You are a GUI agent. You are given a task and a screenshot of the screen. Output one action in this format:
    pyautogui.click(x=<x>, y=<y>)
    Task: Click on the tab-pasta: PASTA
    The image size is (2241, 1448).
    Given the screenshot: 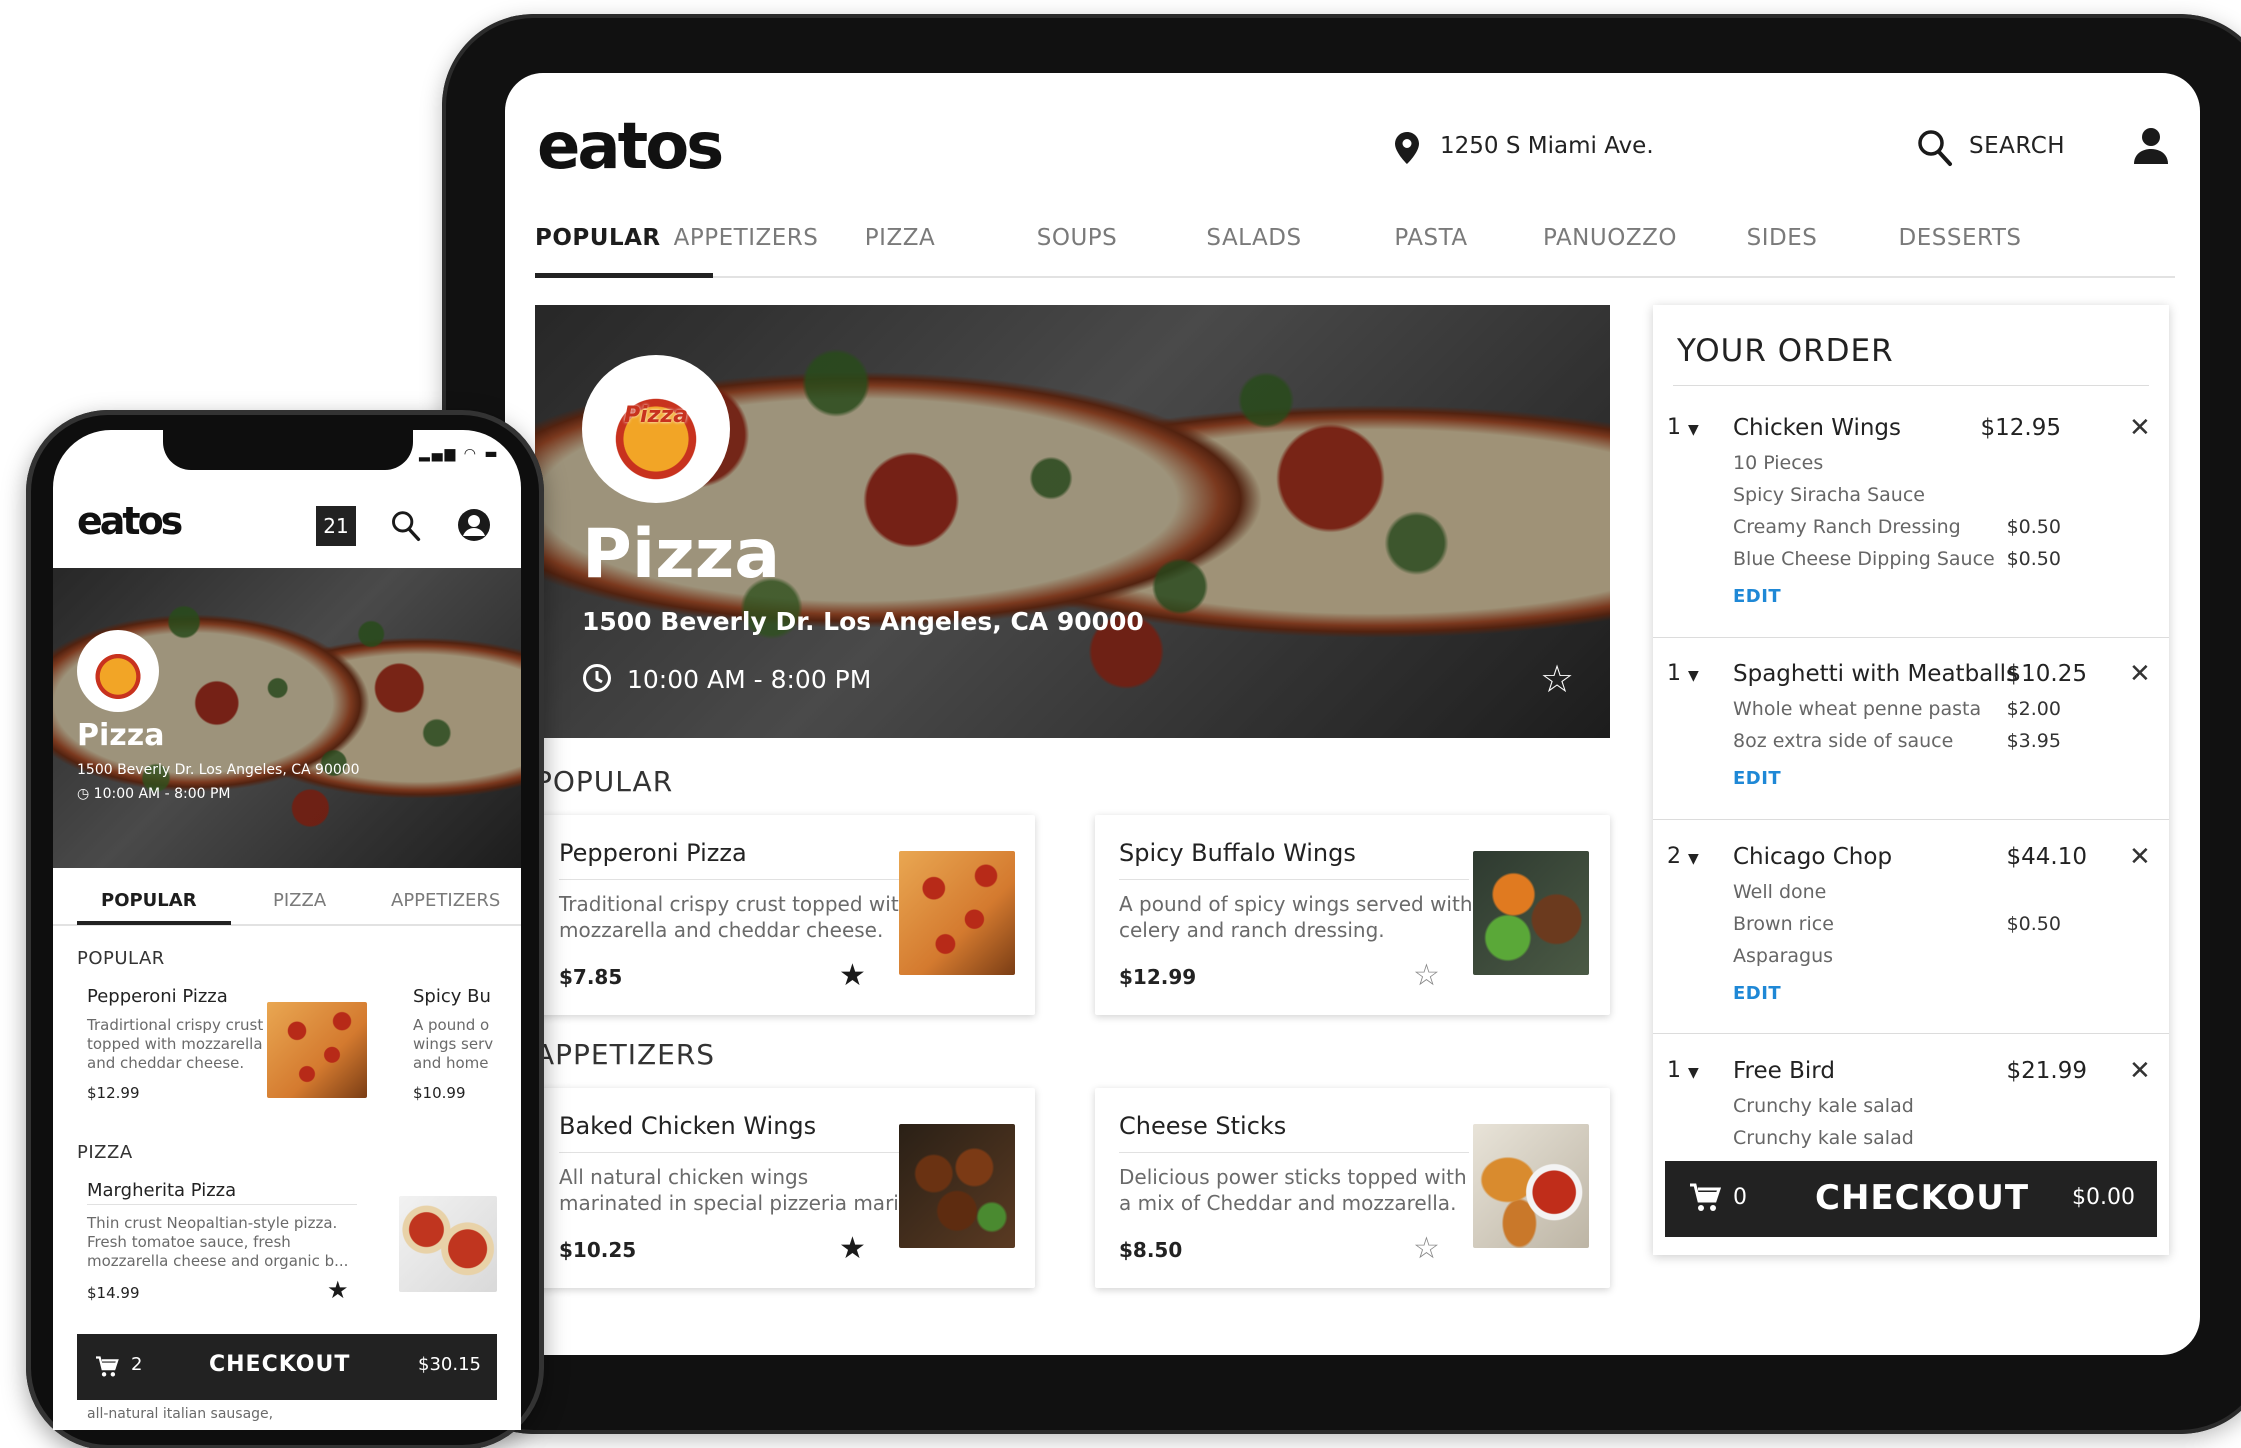 What is the action you would take?
    pyautogui.click(x=1431, y=238)
    